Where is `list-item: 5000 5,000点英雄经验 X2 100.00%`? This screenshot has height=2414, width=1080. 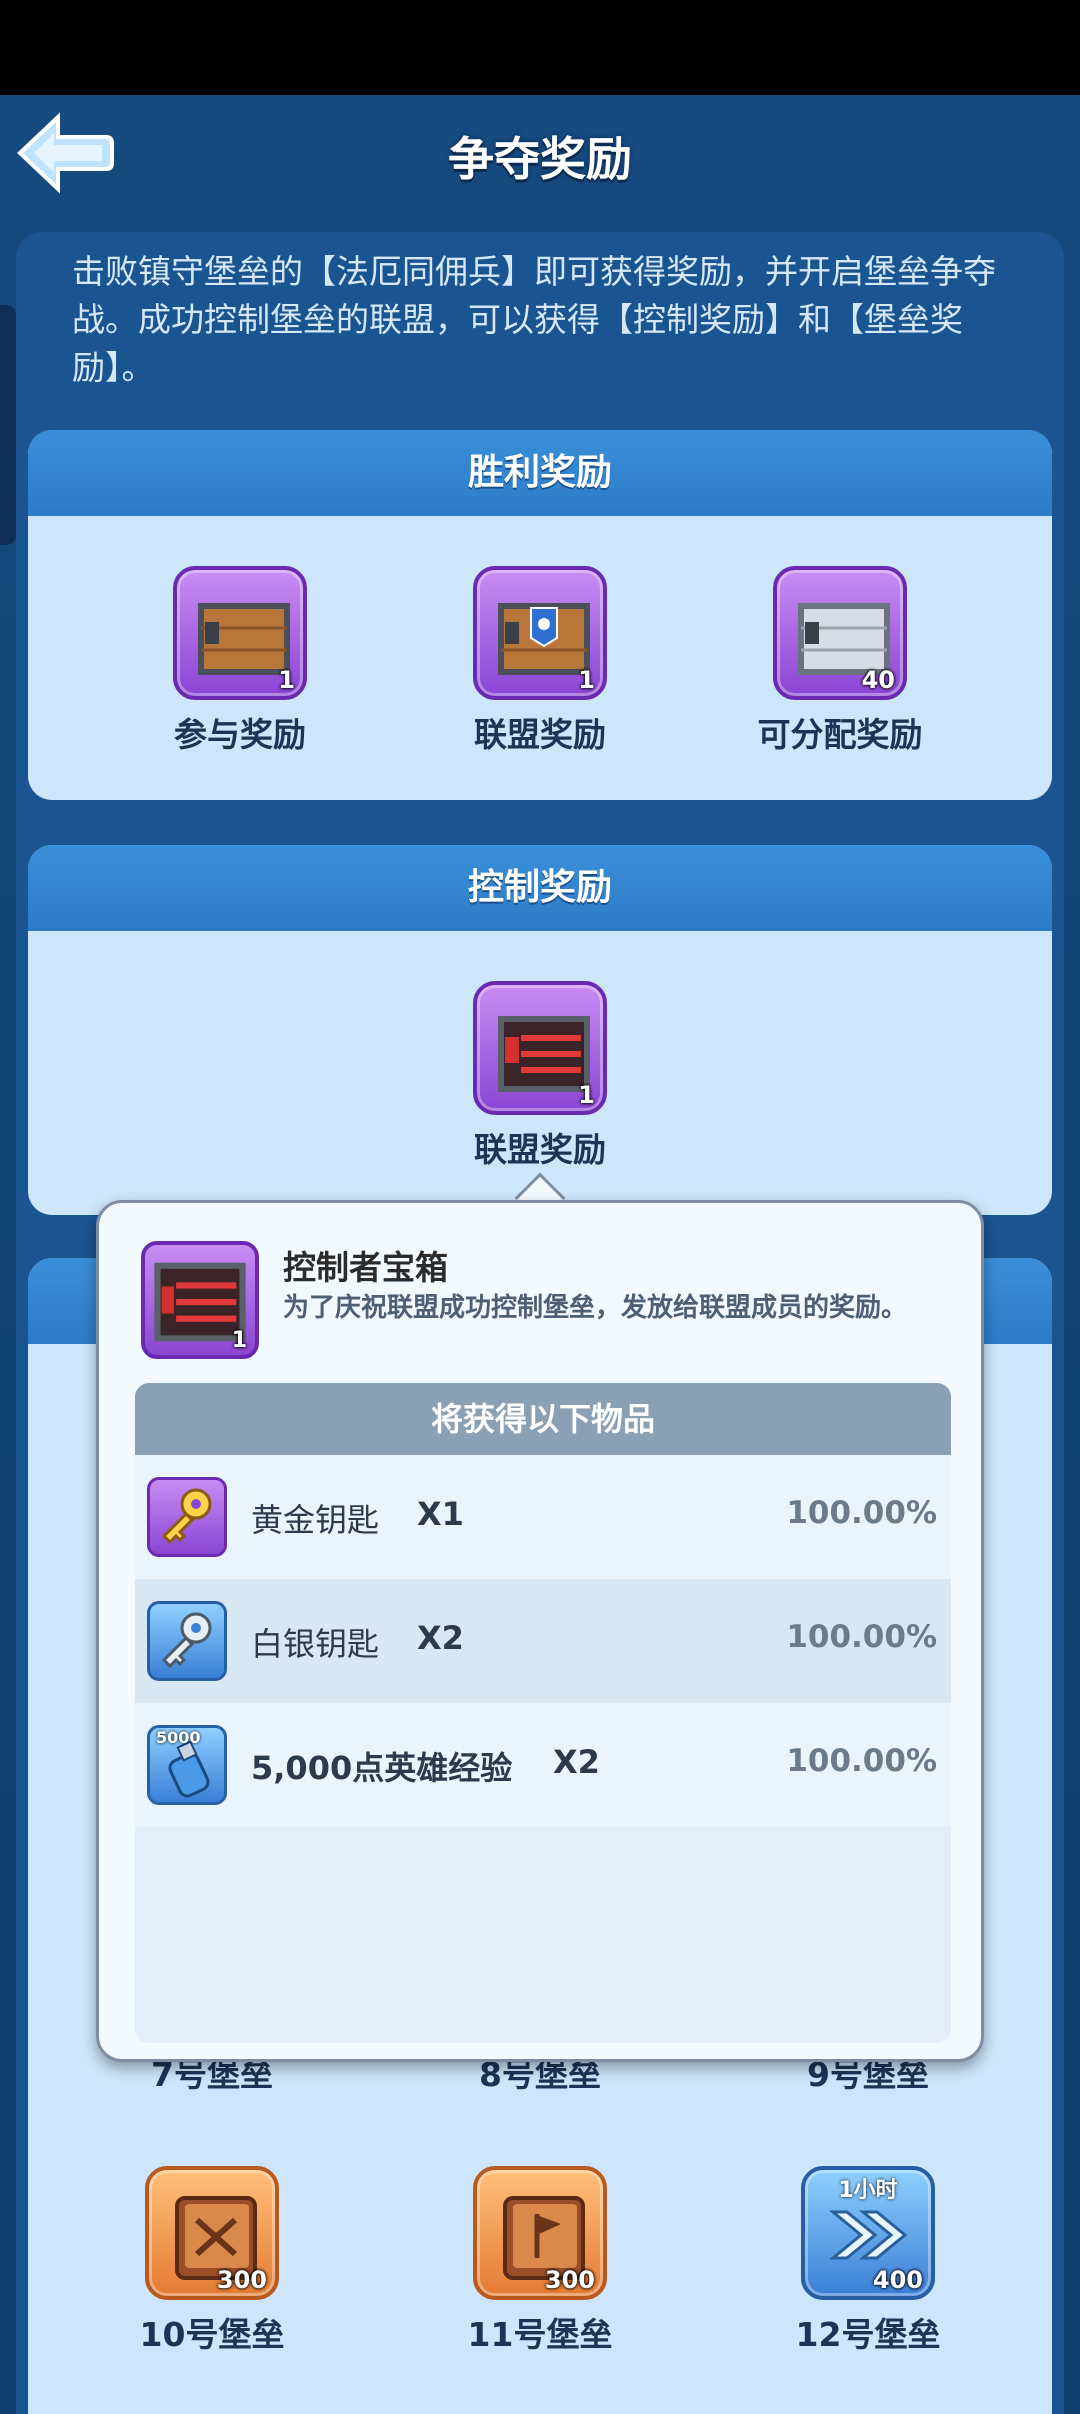
list-item: 5000 5,000点英雄经验 X2 100.00% is located at coordinates (543, 1765).